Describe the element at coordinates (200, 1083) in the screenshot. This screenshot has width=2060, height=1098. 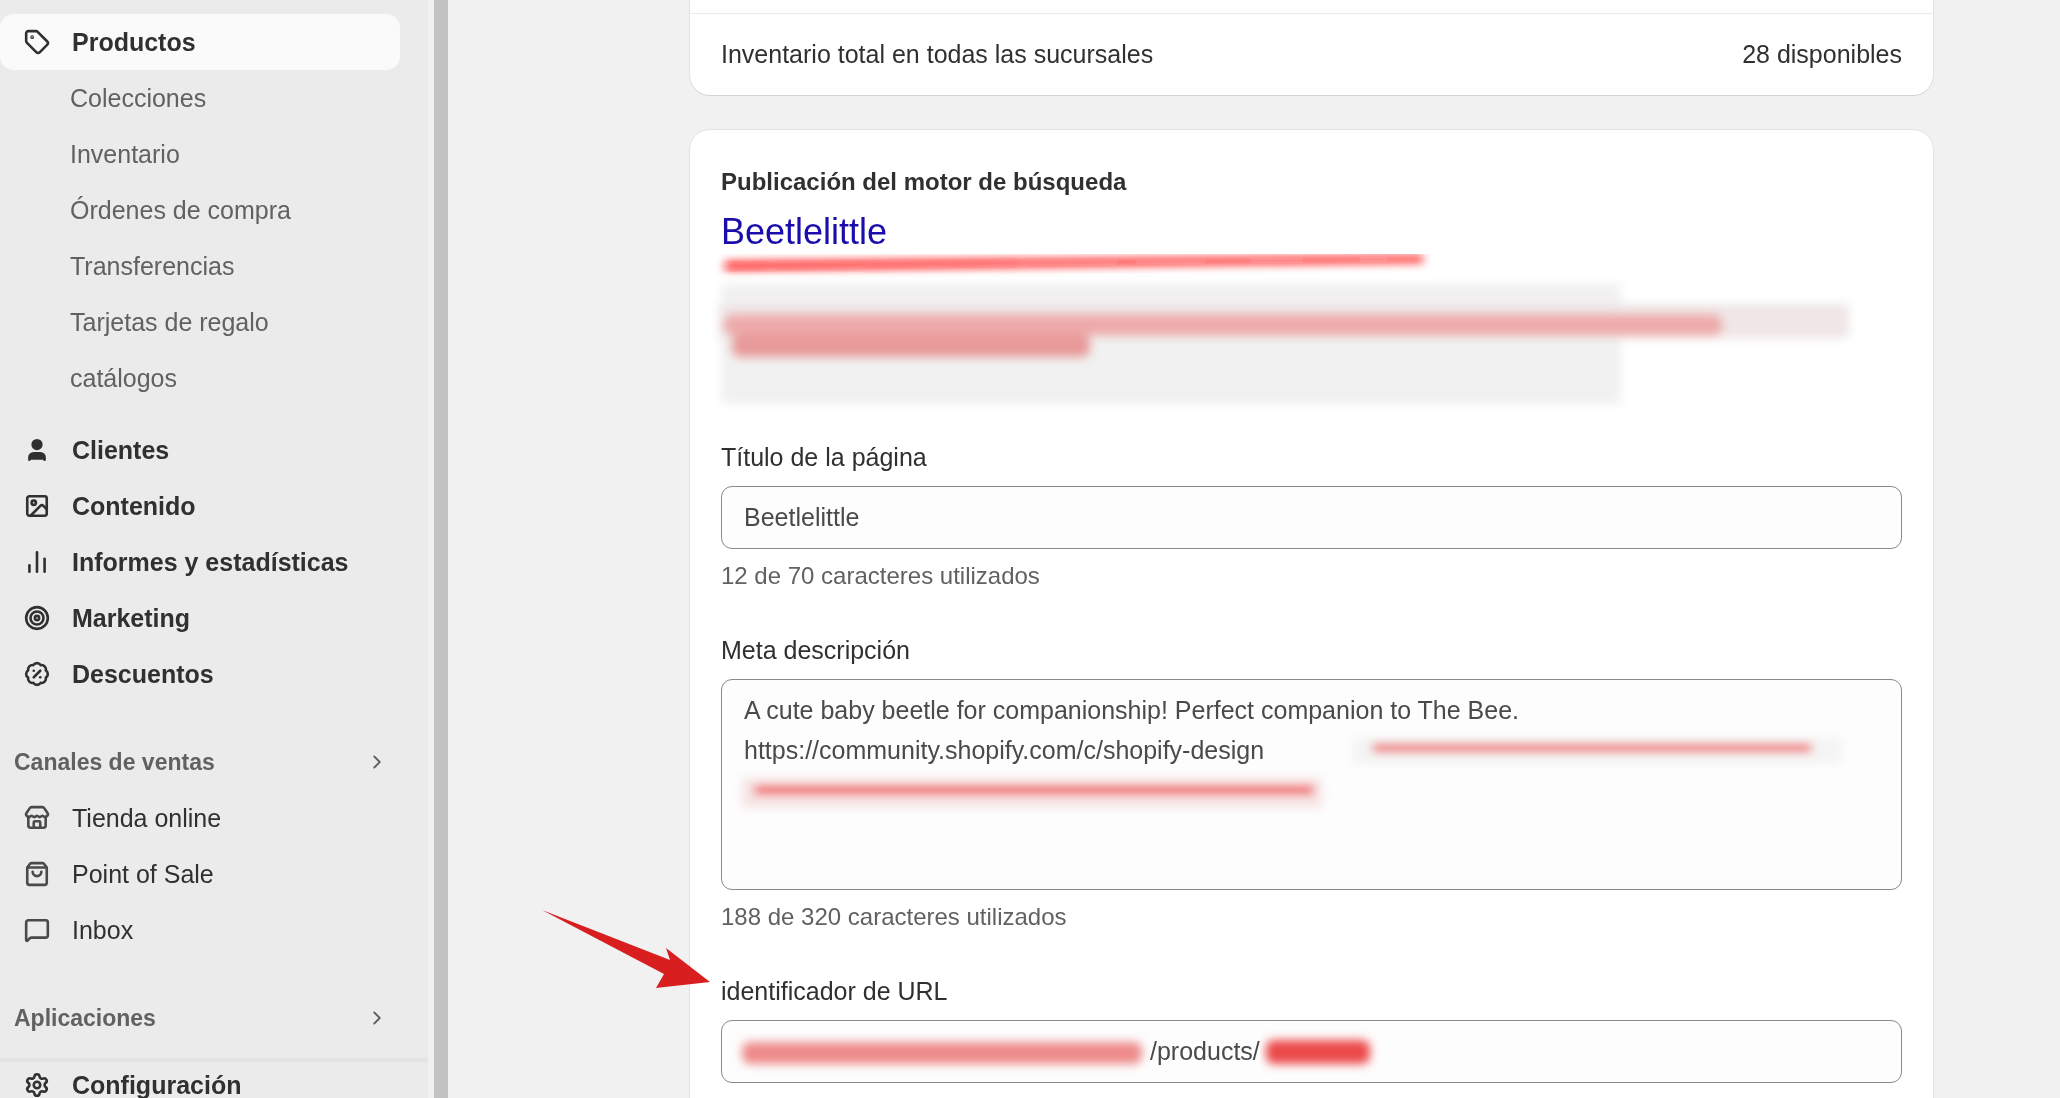
I see `sidebar-item: Configuración` at that location.